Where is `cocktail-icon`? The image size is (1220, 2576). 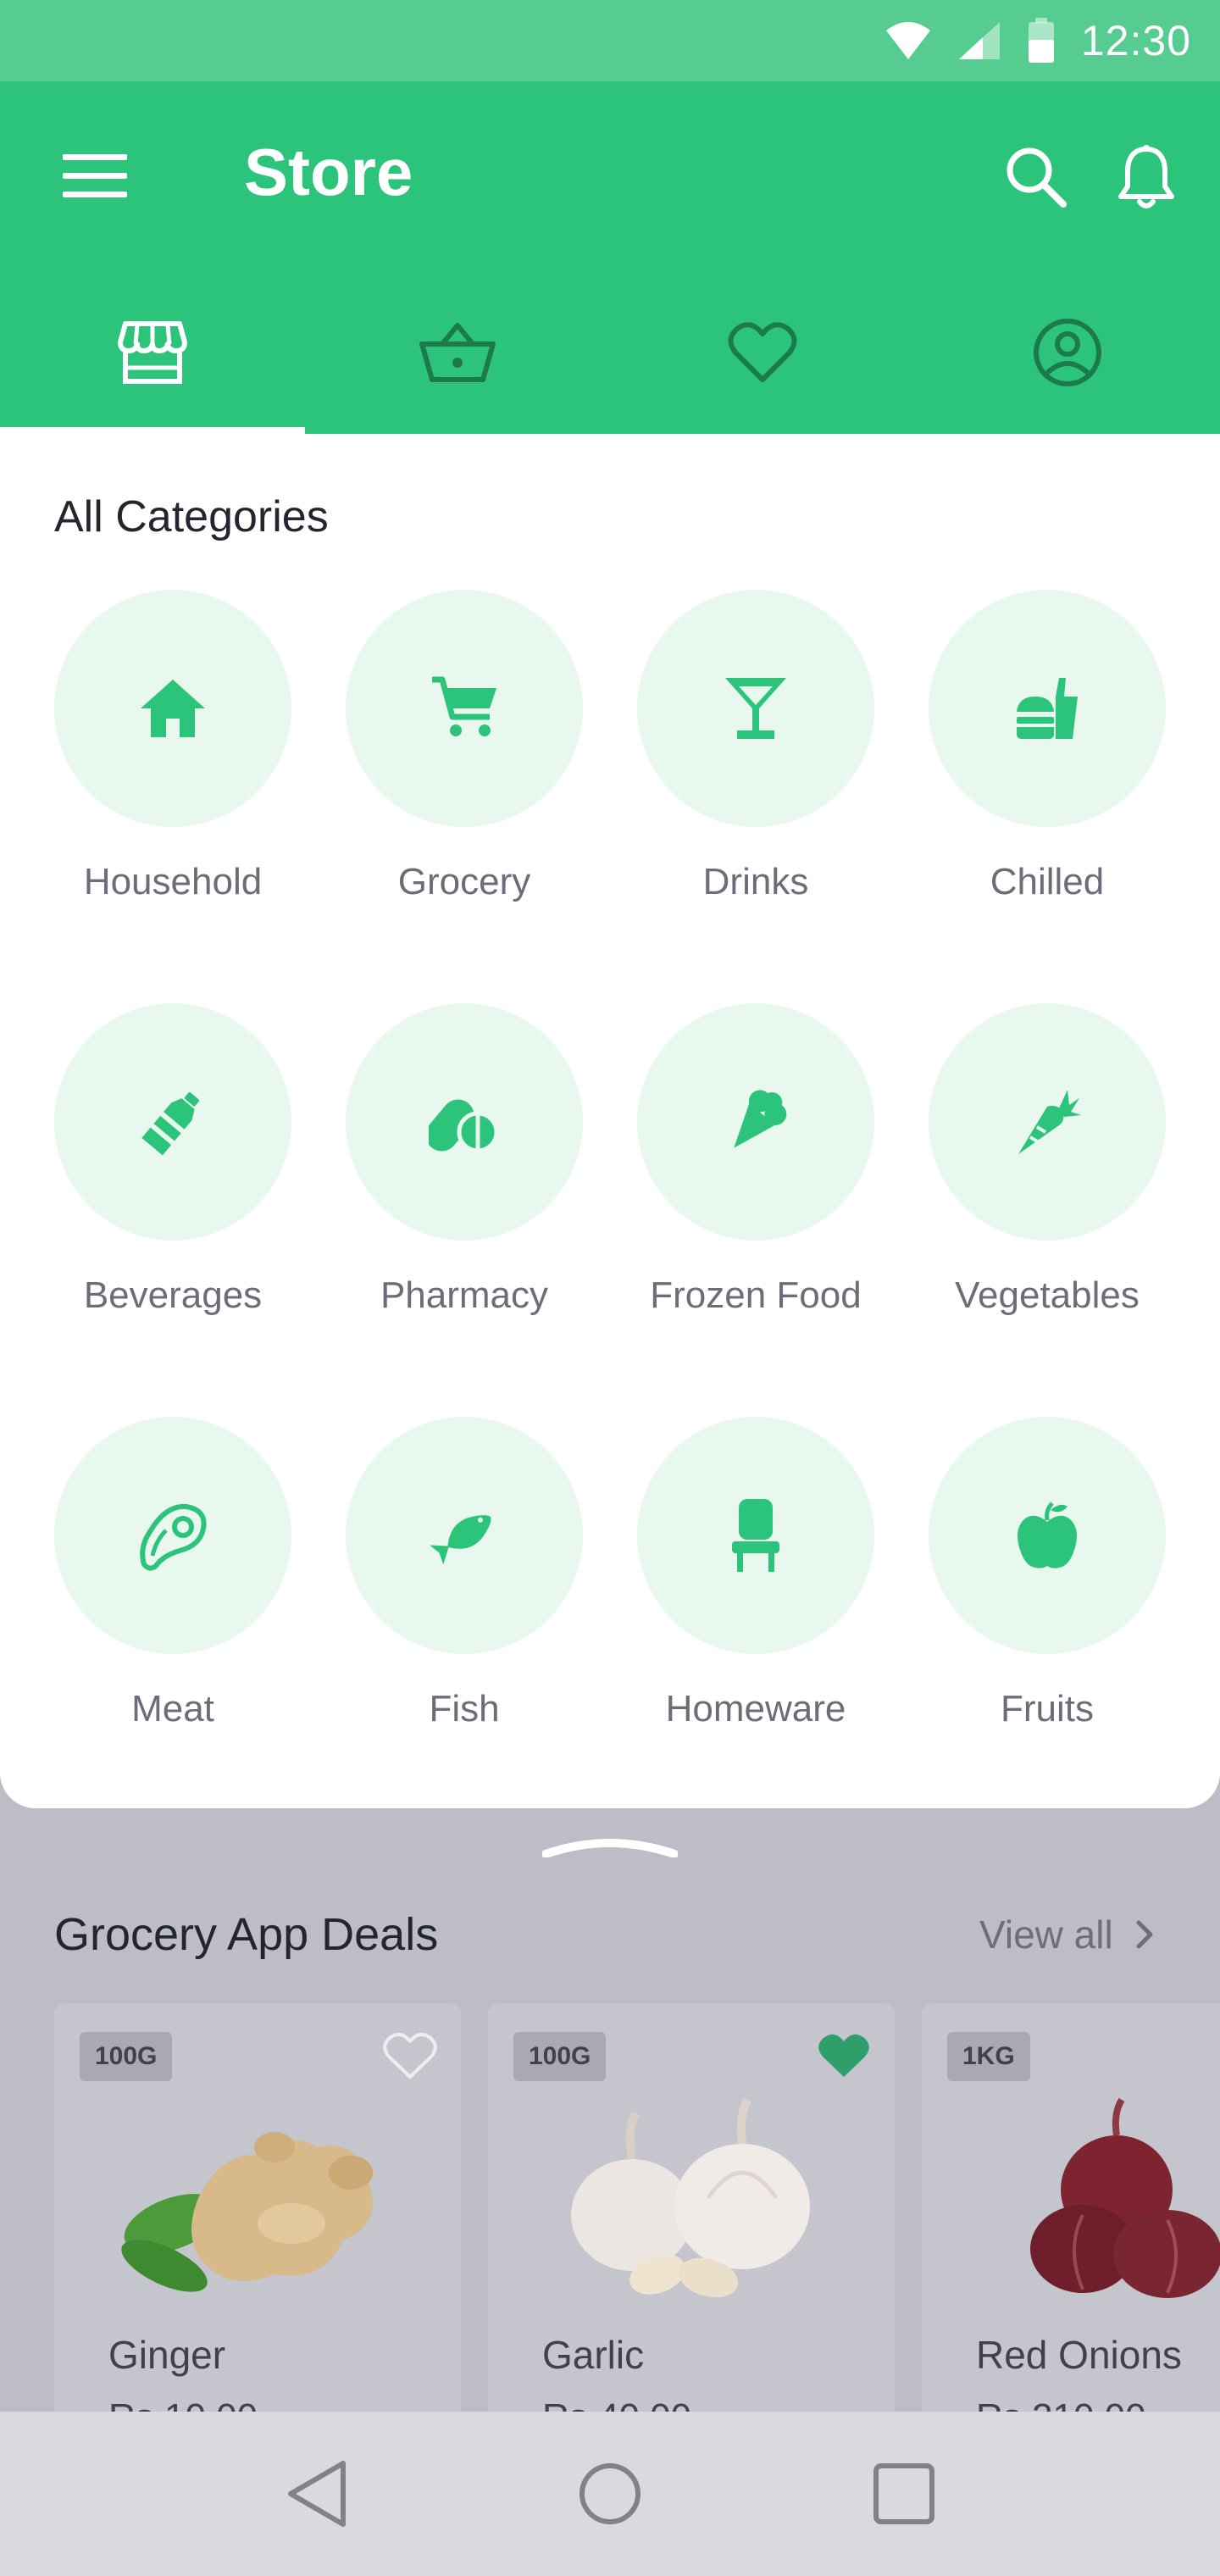 cocktail-icon is located at coordinates (755, 708).